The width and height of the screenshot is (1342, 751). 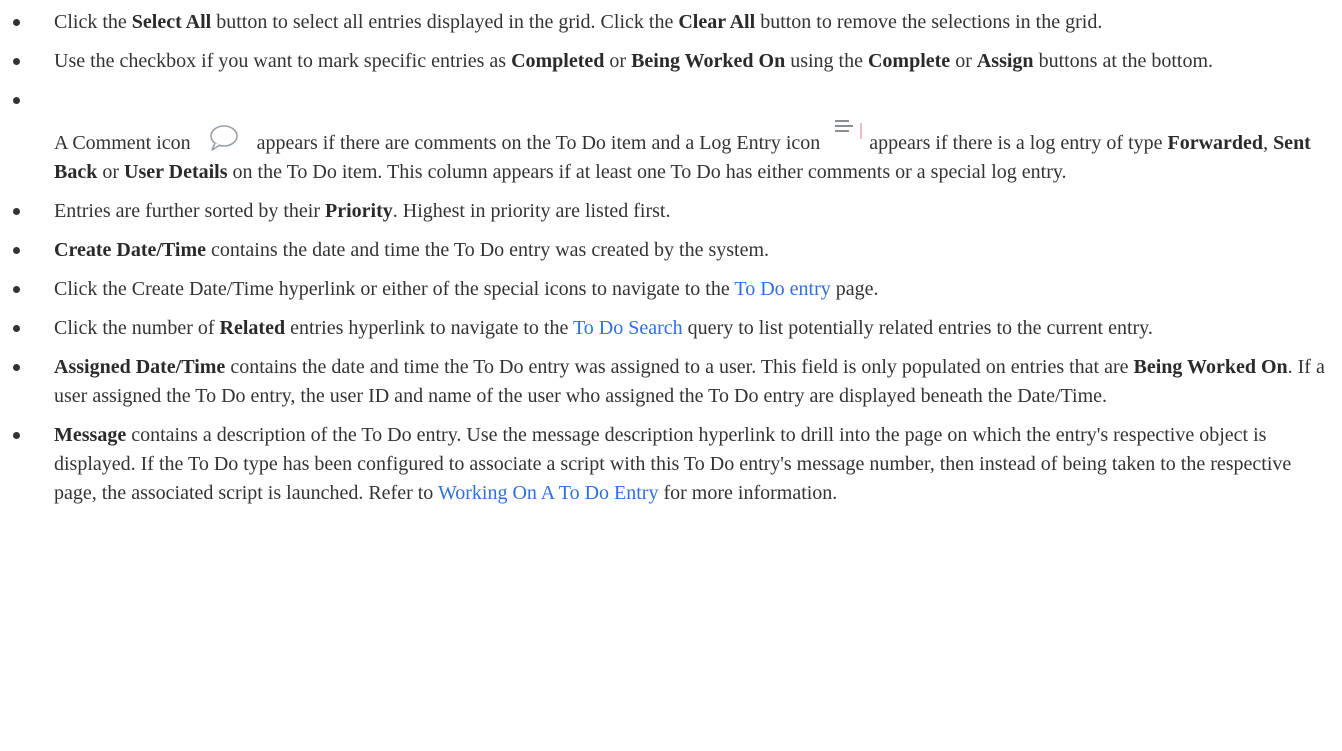 What do you see at coordinates (717, 22) in the screenshot?
I see `bold-term-clear-all: Clear All` at bounding box center [717, 22].